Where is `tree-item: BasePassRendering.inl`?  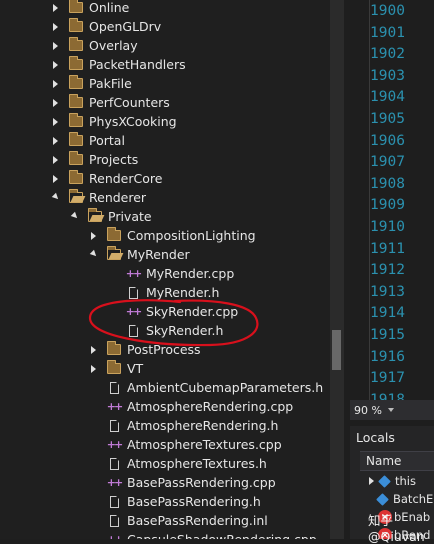 tree-item: BasePassRendering.inl is located at coordinates (165, 520).